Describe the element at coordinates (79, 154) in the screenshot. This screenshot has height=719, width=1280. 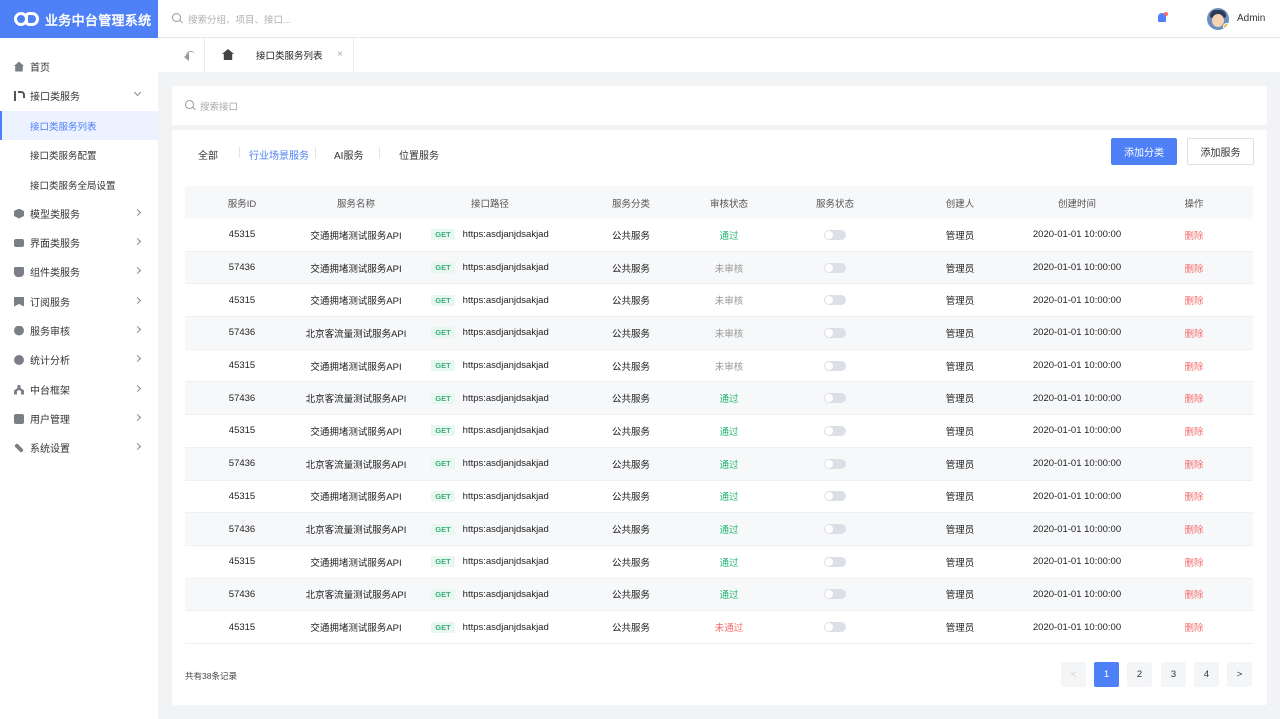
I see `sidebar-subitem-api-config: 接口类服务配置` at that location.